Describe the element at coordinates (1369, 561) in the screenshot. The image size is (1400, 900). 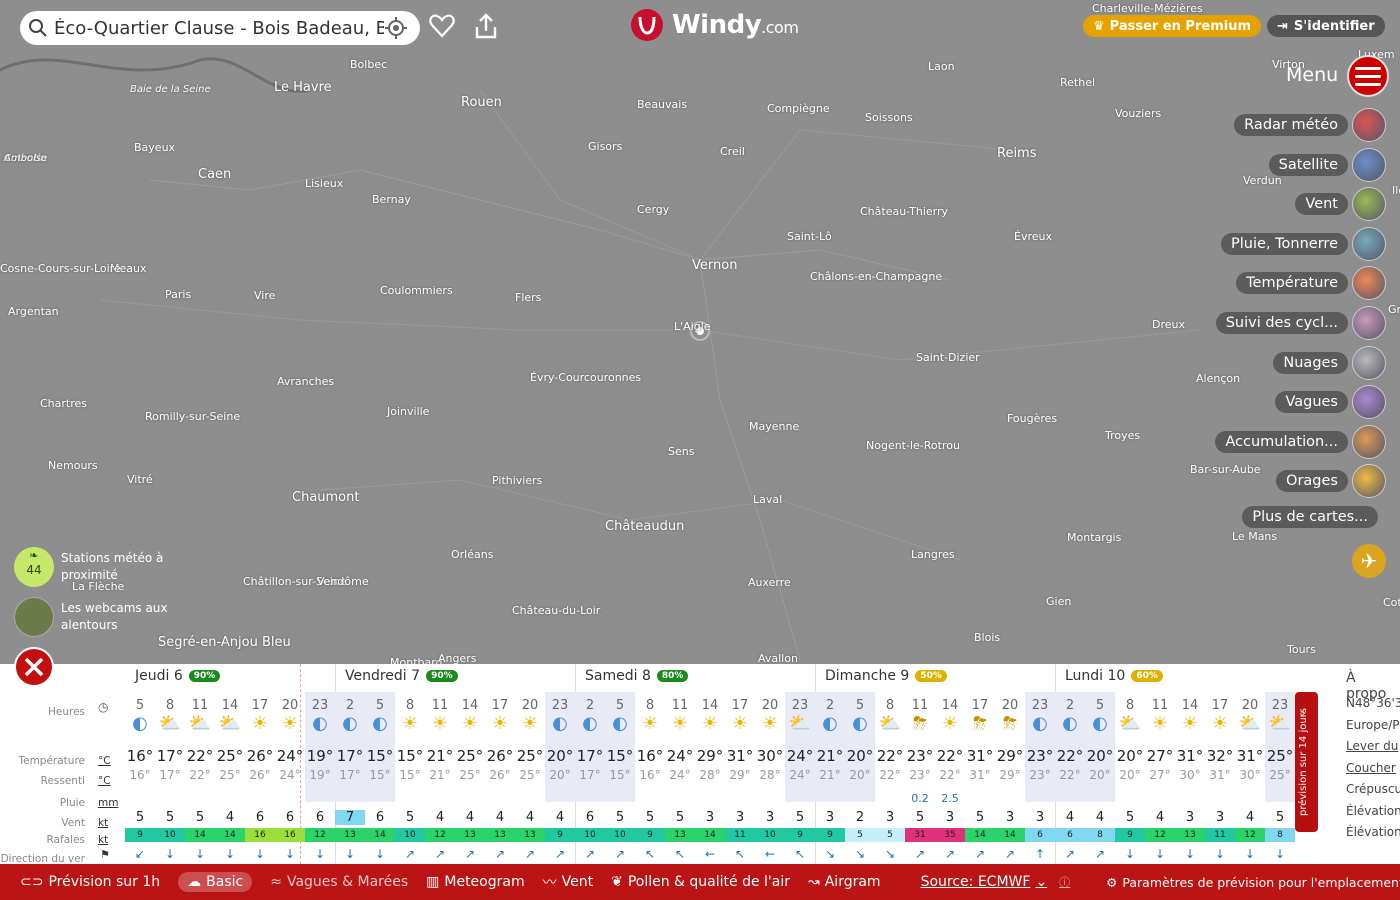
I see `airport-icon: ✈` at that location.